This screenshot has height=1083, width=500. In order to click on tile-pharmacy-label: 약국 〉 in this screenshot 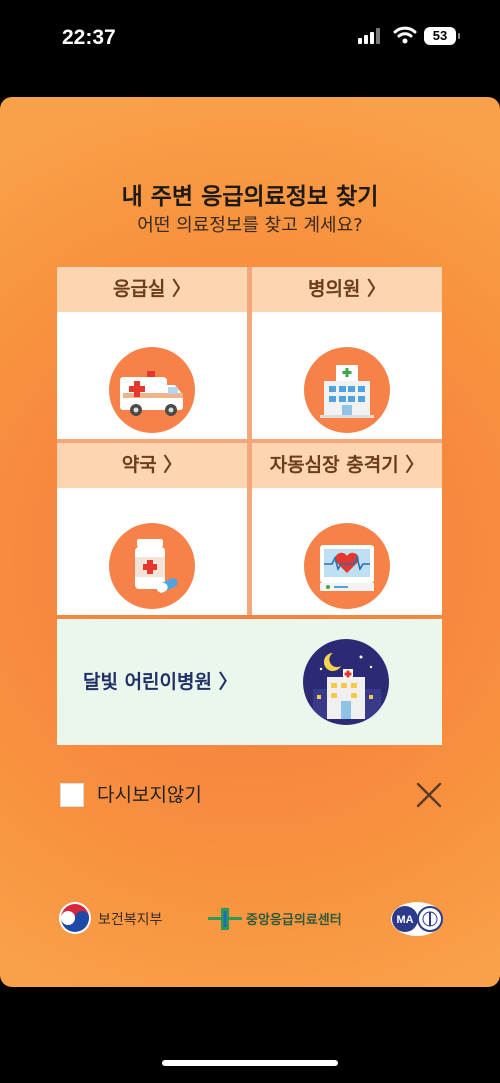, I will do `click(152, 465)`.